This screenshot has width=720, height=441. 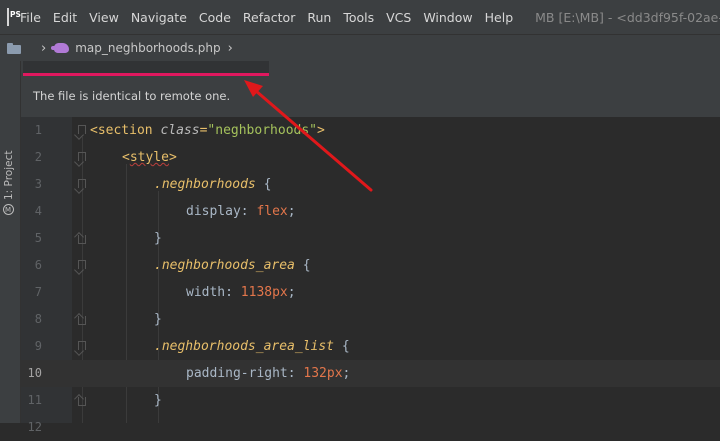 I want to click on left-tool-strip: M 1: Project, so click(x=10, y=242).